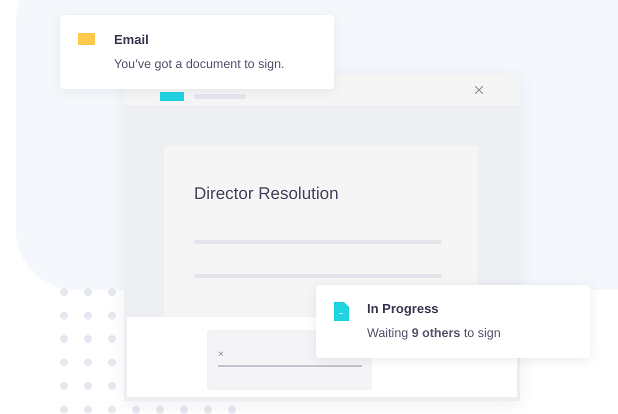 This screenshot has width=618, height=414. I want to click on envelope-icon, so click(86, 39).